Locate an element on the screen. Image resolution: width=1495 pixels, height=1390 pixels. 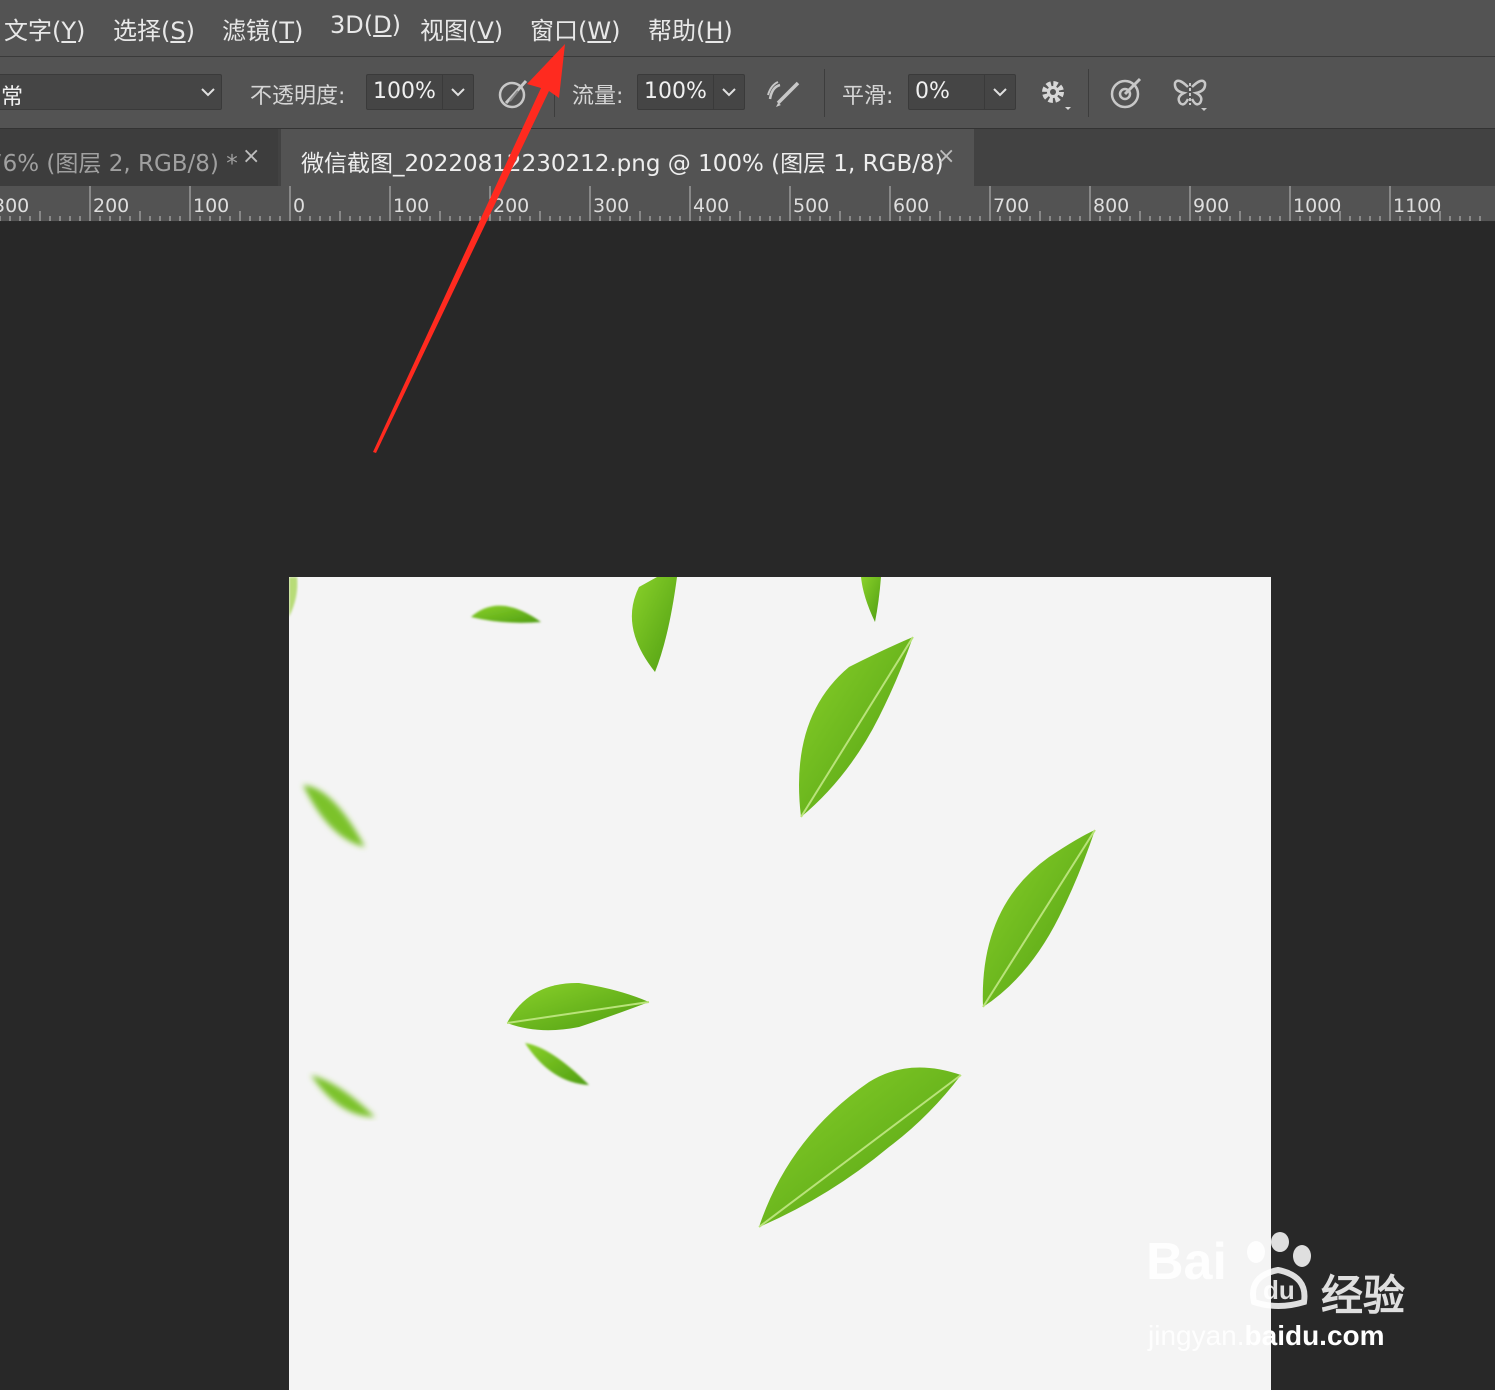
svg-text: du is located at coordinates (1279, 1290).